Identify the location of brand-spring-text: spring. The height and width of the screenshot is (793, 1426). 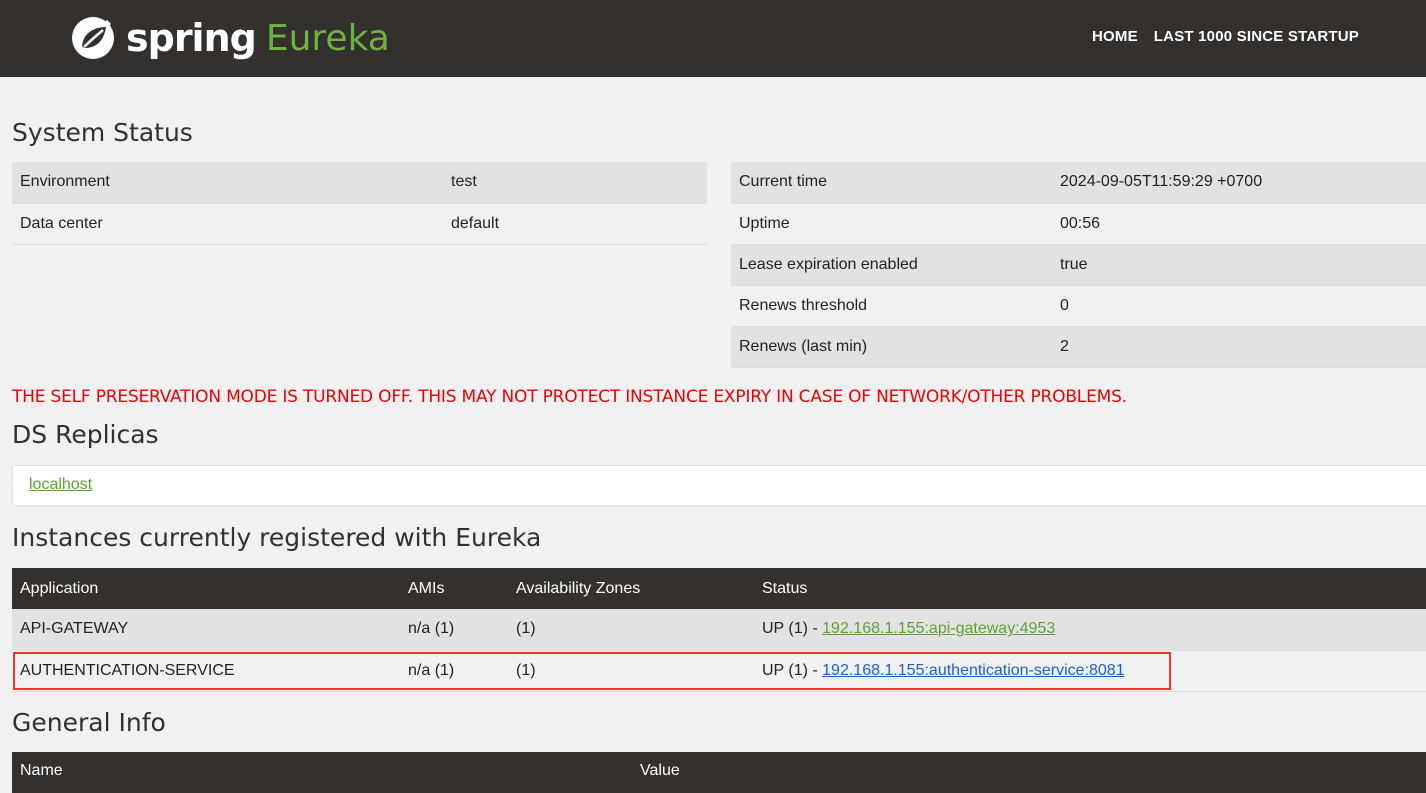
(191, 38).